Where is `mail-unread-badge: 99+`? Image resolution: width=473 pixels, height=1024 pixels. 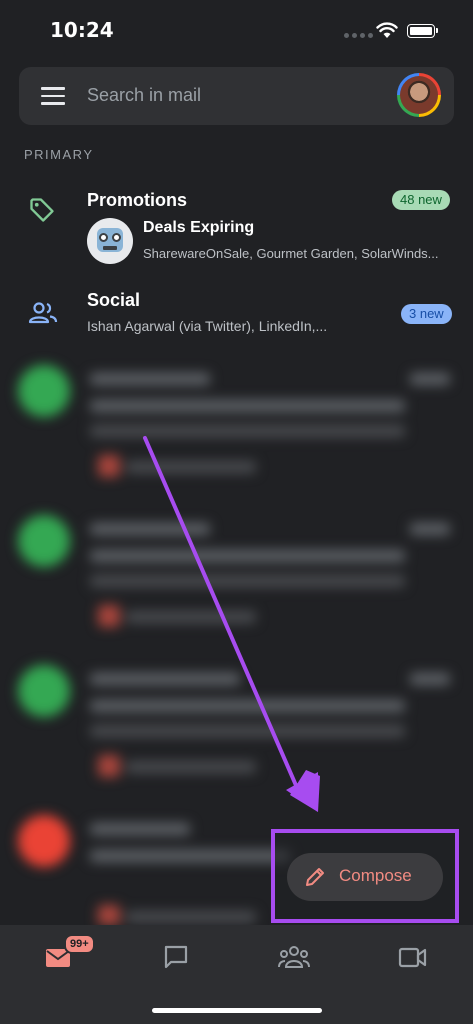 mail-unread-badge: 99+ is located at coordinates (79, 944).